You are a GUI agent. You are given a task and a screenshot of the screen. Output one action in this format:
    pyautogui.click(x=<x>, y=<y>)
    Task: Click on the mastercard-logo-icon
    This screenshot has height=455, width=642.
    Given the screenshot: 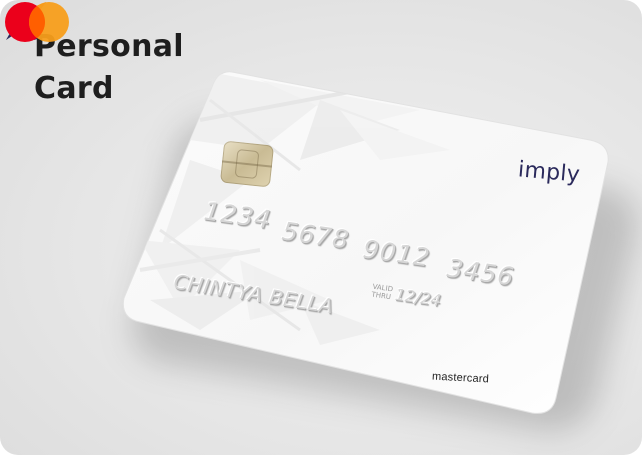 What is the action you would take?
    pyautogui.click(x=37, y=22)
    